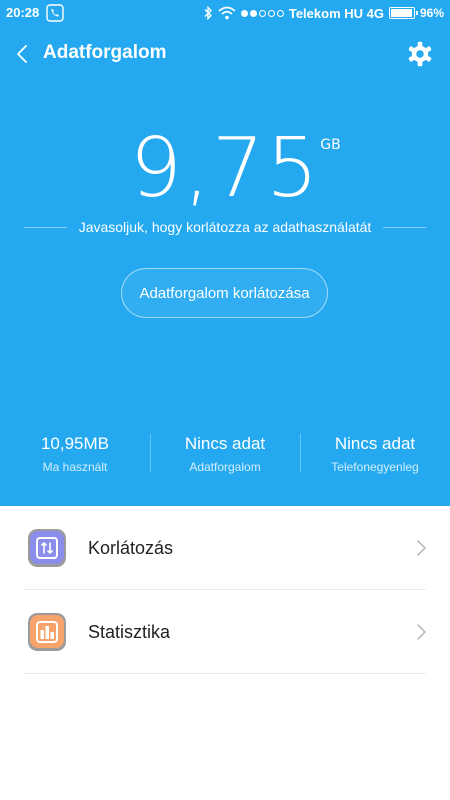  What do you see at coordinates (47, 632) in the screenshot?
I see `statistics-icon` at bounding box center [47, 632].